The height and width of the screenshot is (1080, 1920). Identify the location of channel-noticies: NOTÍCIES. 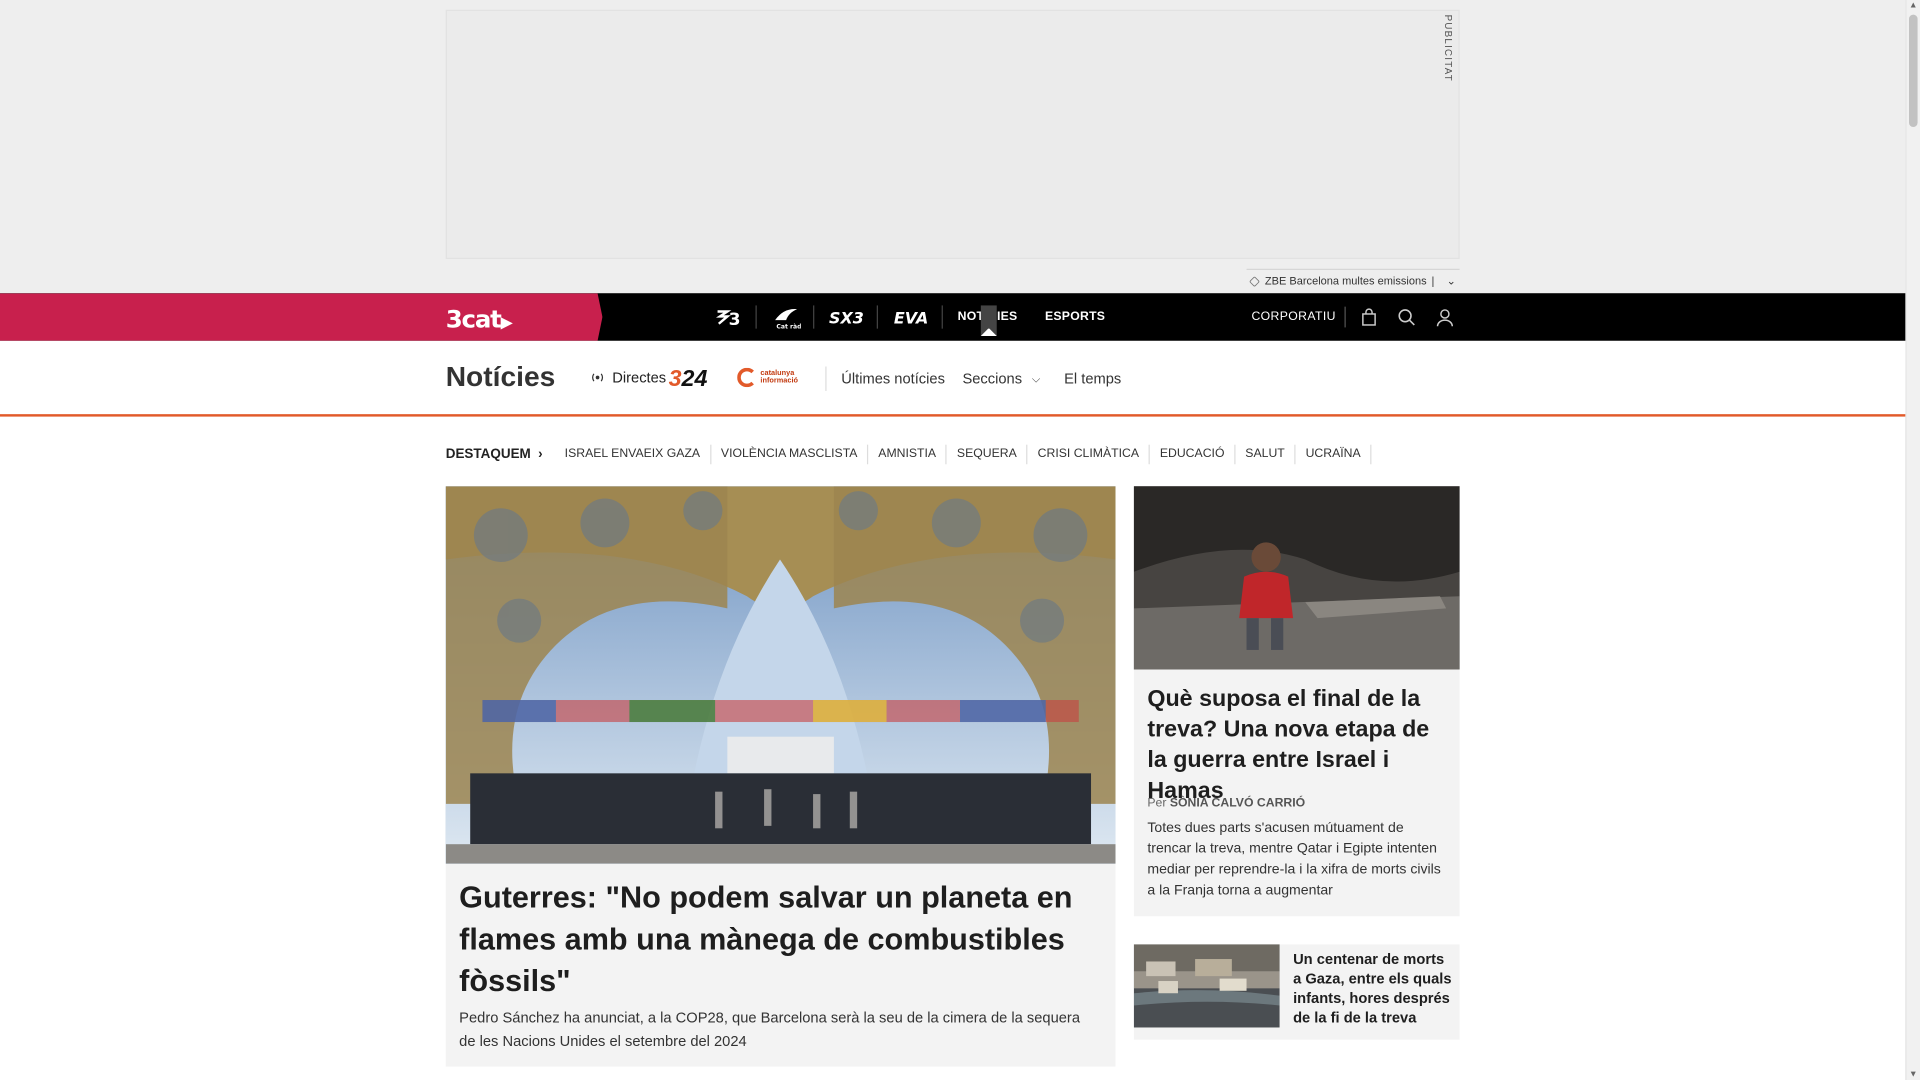
(987, 317).